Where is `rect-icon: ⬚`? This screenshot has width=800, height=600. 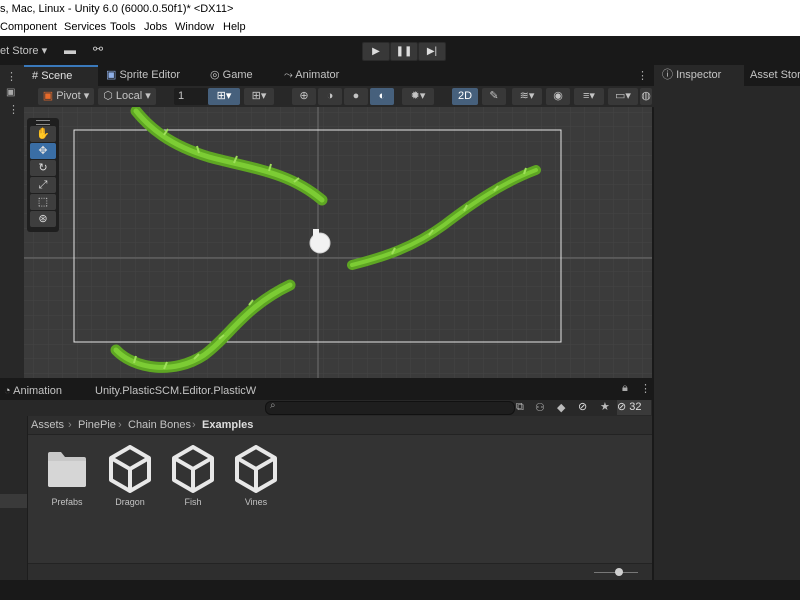 rect-icon: ⬚ is located at coordinates (43, 202).